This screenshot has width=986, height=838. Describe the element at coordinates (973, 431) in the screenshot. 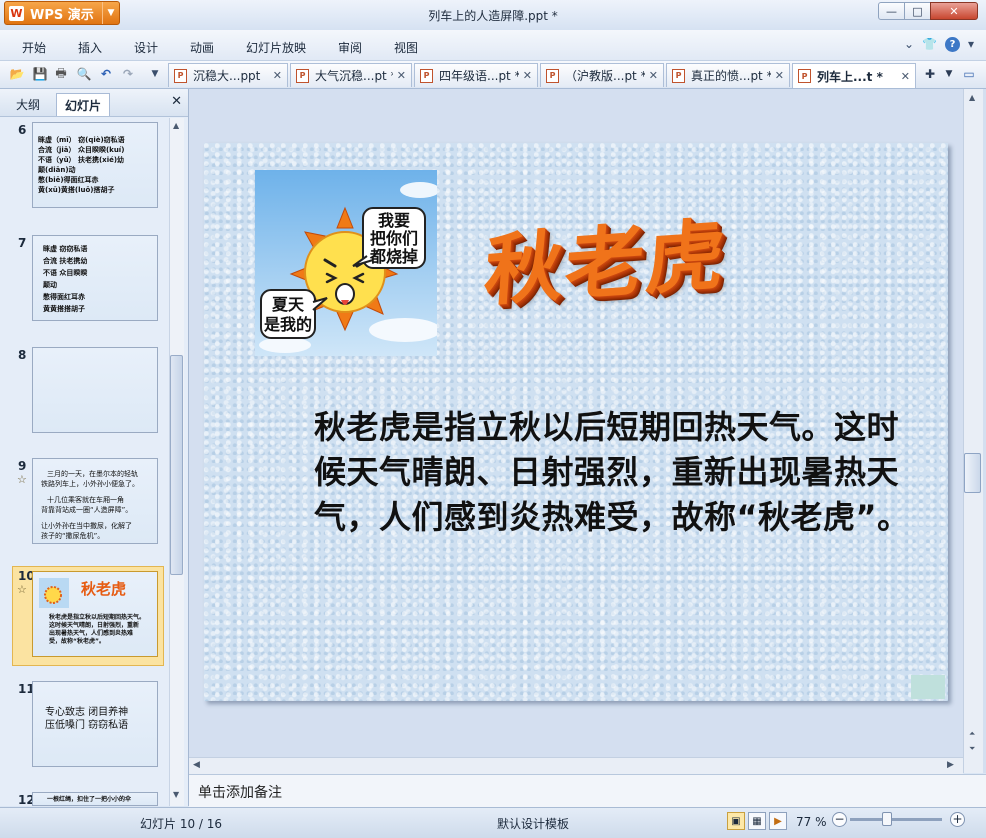

I see `slide-vertical-scrollbar: ▲ ⏶ ⏷` at that location.